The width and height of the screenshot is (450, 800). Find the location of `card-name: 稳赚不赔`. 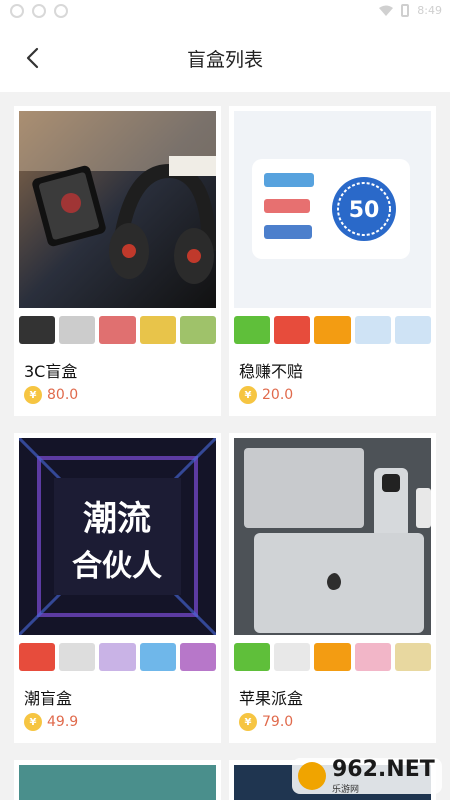

card-name: 稳赚不赔 is located at coordinates (271, 371).